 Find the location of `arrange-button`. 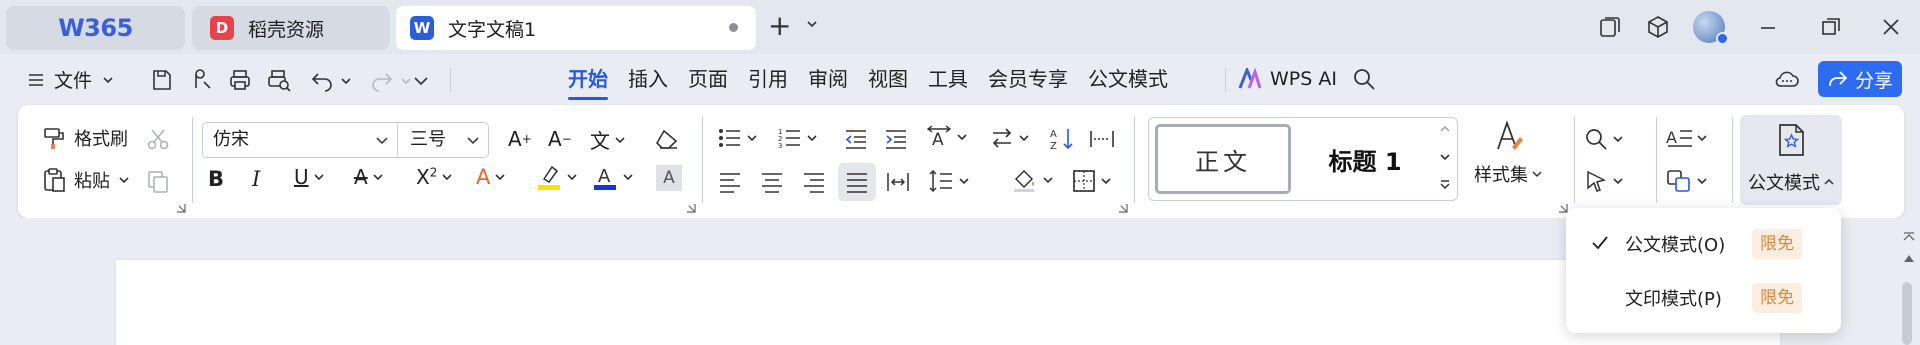

arrange-button is located at coordinates (1687, 181).